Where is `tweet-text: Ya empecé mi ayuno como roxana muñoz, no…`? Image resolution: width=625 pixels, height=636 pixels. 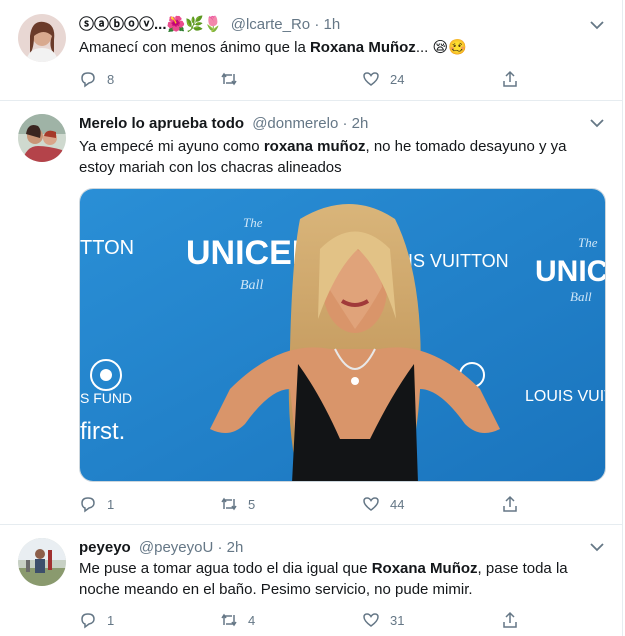
tweet-text: Ya empecé mi ayuno como roxana muñoz, no… is located at coordinates (323, 157).